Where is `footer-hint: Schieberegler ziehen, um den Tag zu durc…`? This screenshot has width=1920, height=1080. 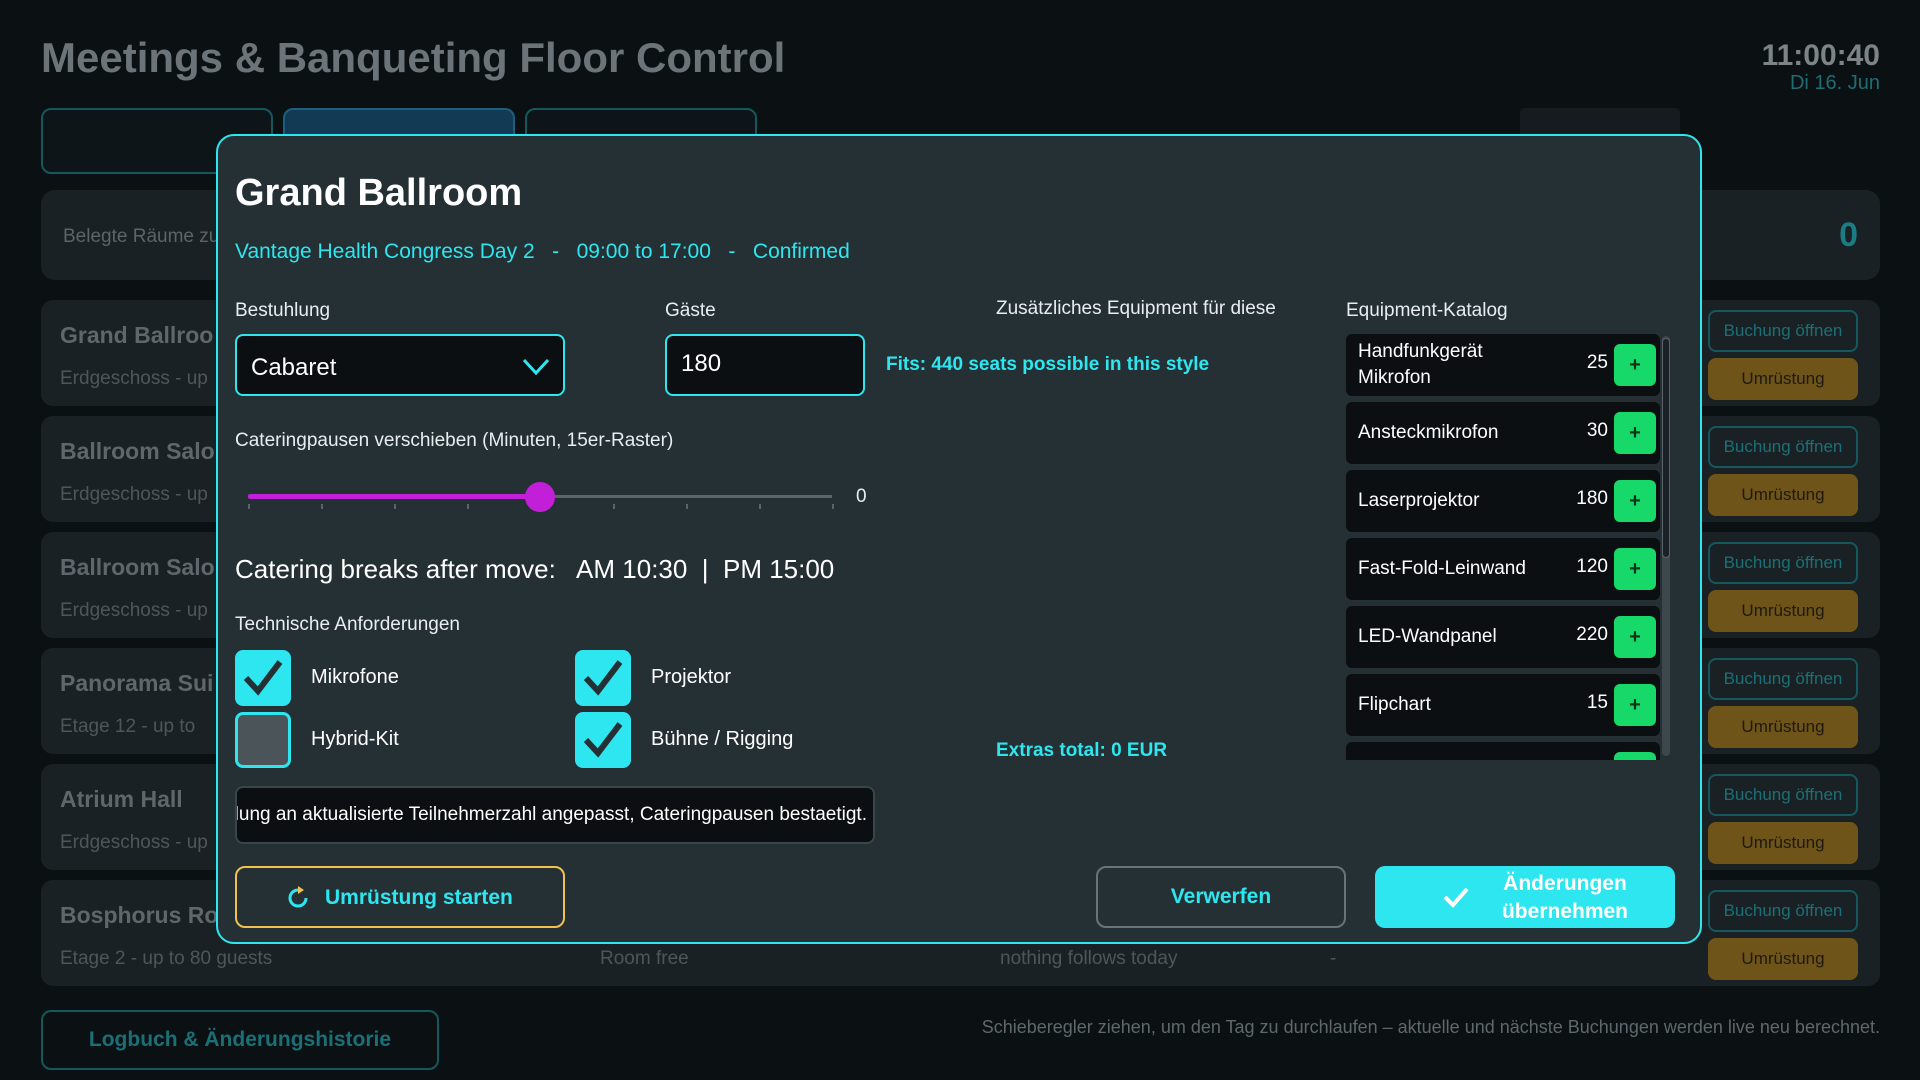 footer-hint: Schieberegler ziehen, um den Tag zu durc… is located at coordinates (1430, 1027).